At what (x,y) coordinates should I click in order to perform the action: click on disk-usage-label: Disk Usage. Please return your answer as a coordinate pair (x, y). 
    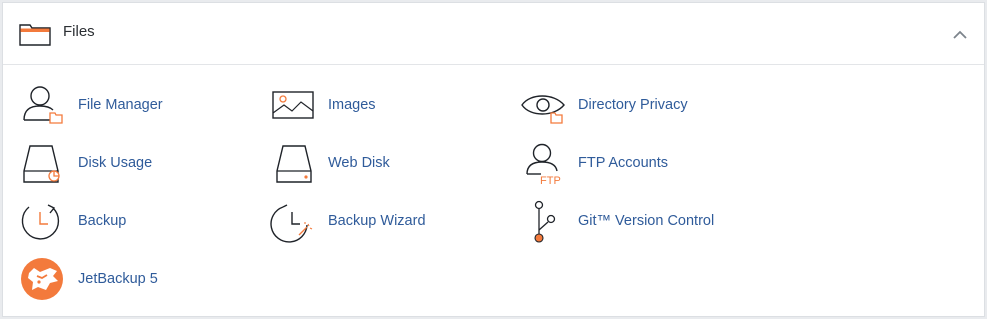
    Looking at the image, I should click on (115, 163).